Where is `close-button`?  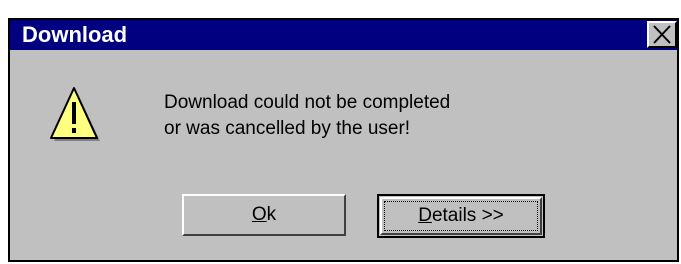 close-button is located at coordinates (662, 34).